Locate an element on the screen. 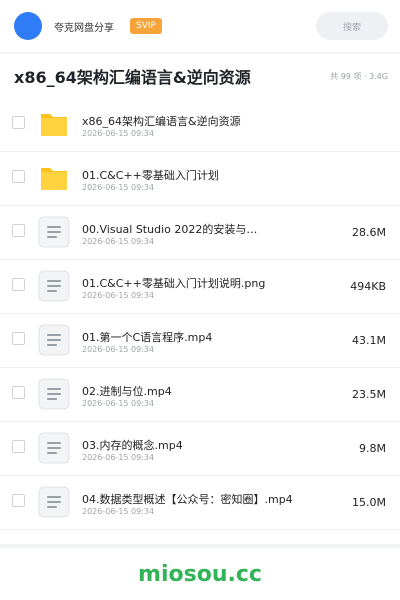  file-name: 01.第一个C语言程序.mp4 is located at coordinates (147, 337).